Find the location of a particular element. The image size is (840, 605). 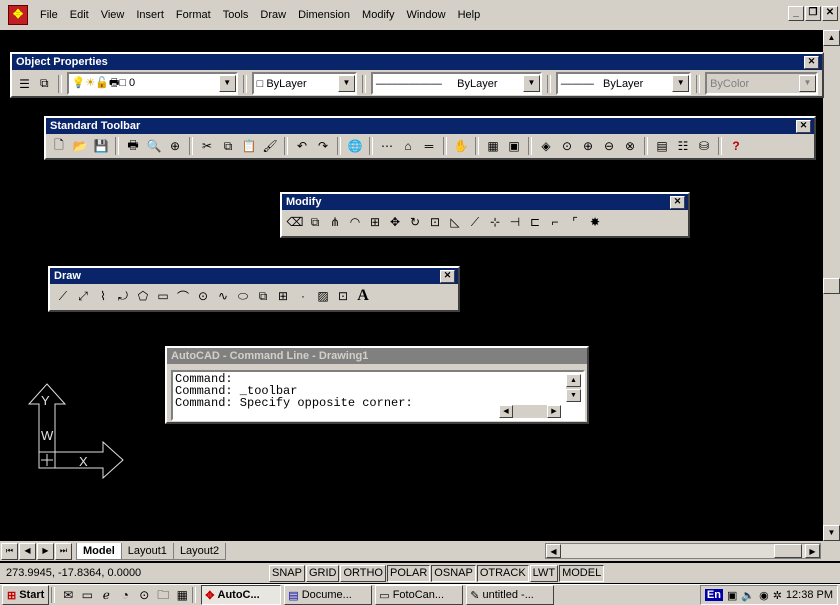

volume-icon: 🔈 is located at coordinates (748, 595).